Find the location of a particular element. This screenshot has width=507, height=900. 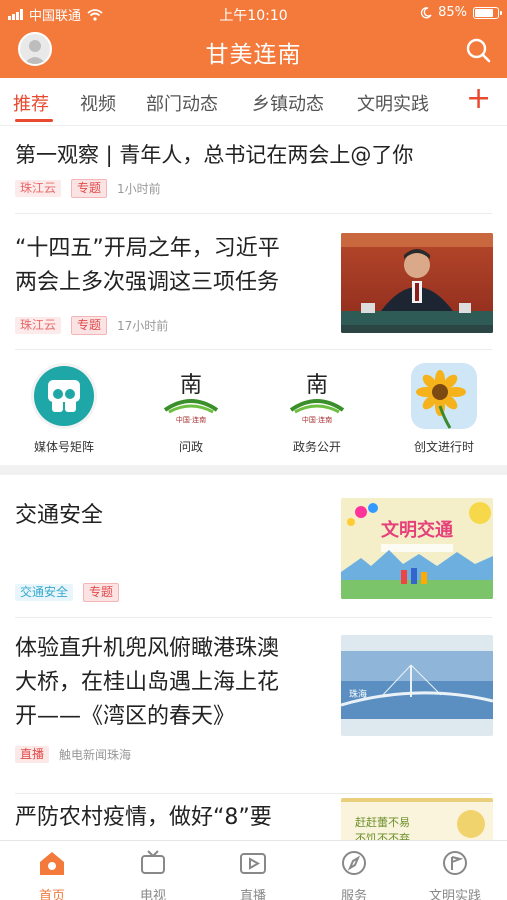

news-meta: 直播 触电新闻珠海 is located at coordinates (73, 754).